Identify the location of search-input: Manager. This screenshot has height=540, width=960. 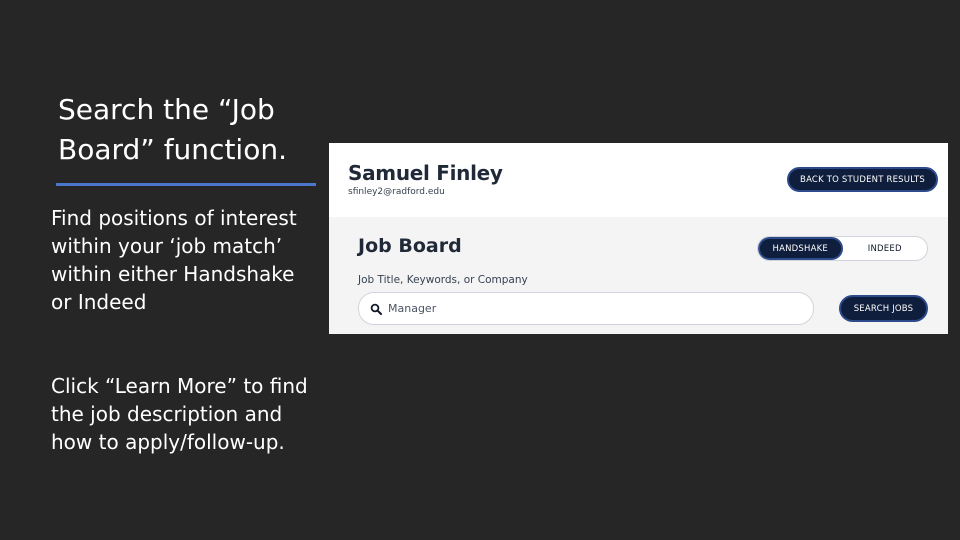
(586, 308).